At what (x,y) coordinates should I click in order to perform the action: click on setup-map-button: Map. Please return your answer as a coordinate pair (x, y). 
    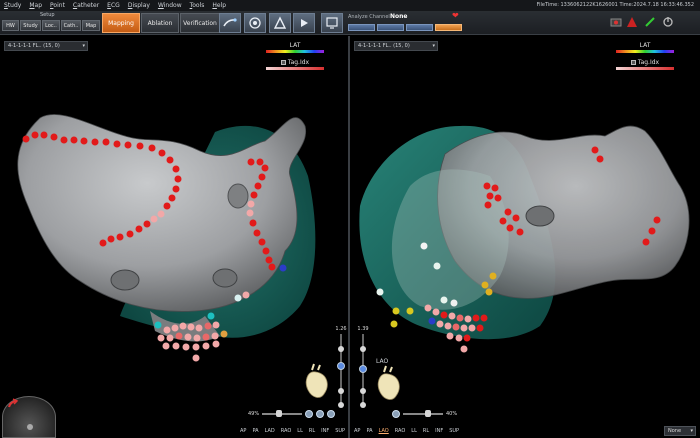
    Looking at the image, I should click on (91, 25).